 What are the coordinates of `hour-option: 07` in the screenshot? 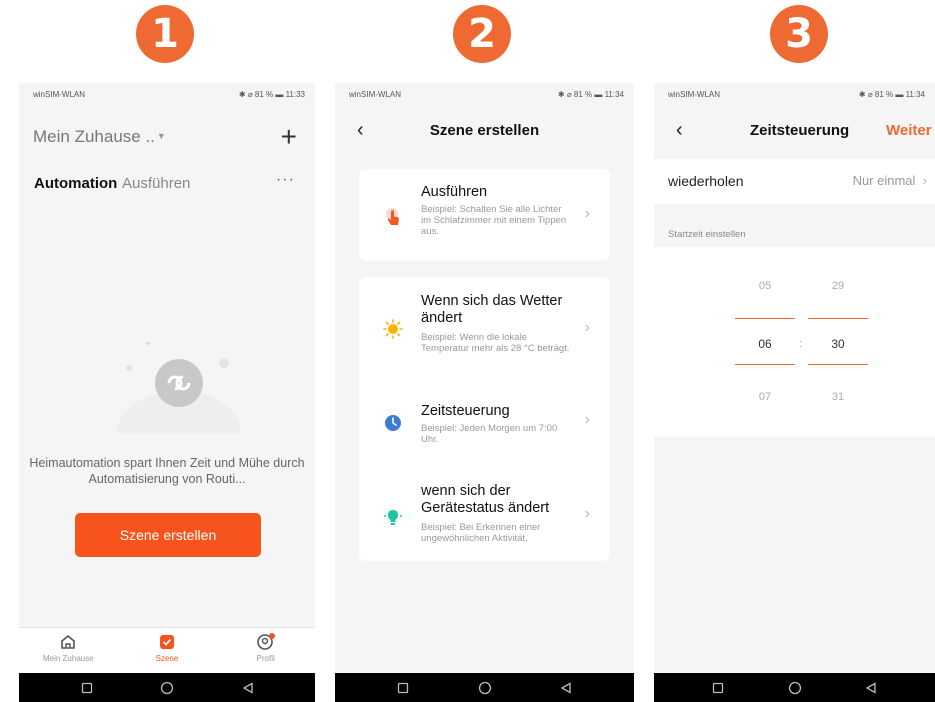 It's located at (765, 397).